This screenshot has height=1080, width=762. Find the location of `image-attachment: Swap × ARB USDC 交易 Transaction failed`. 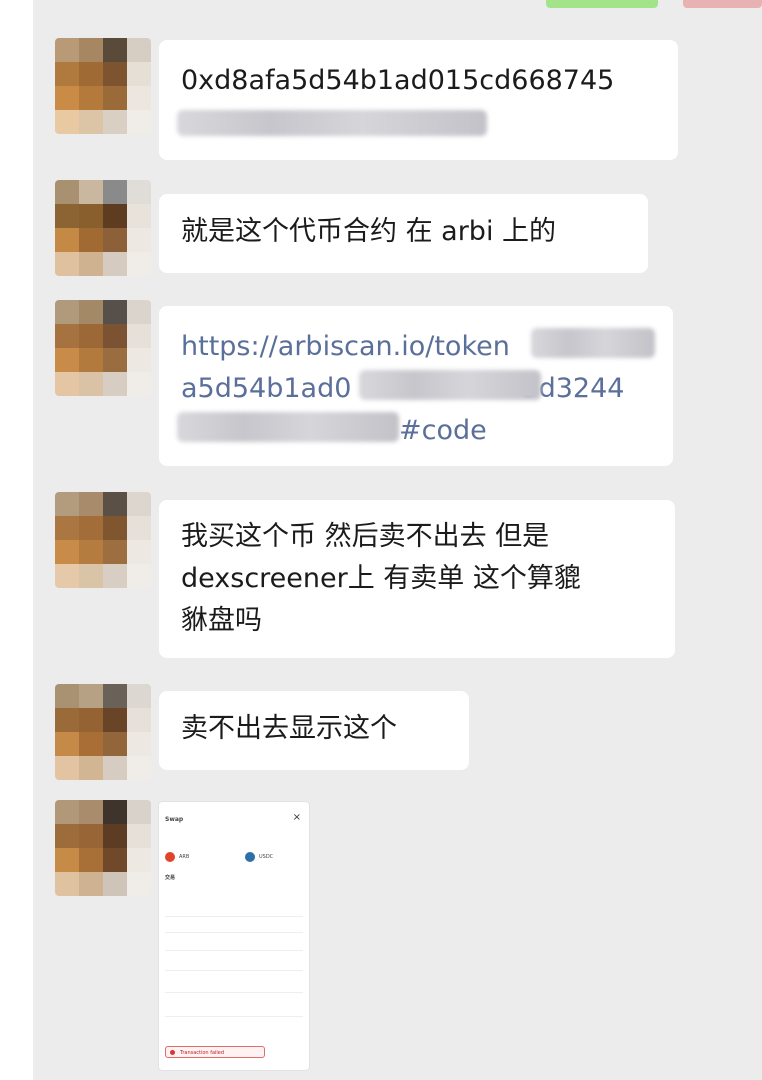

image-attachment: Swap × ARB USDC 交易 Transaction failed is located at coordinates (234, 936).